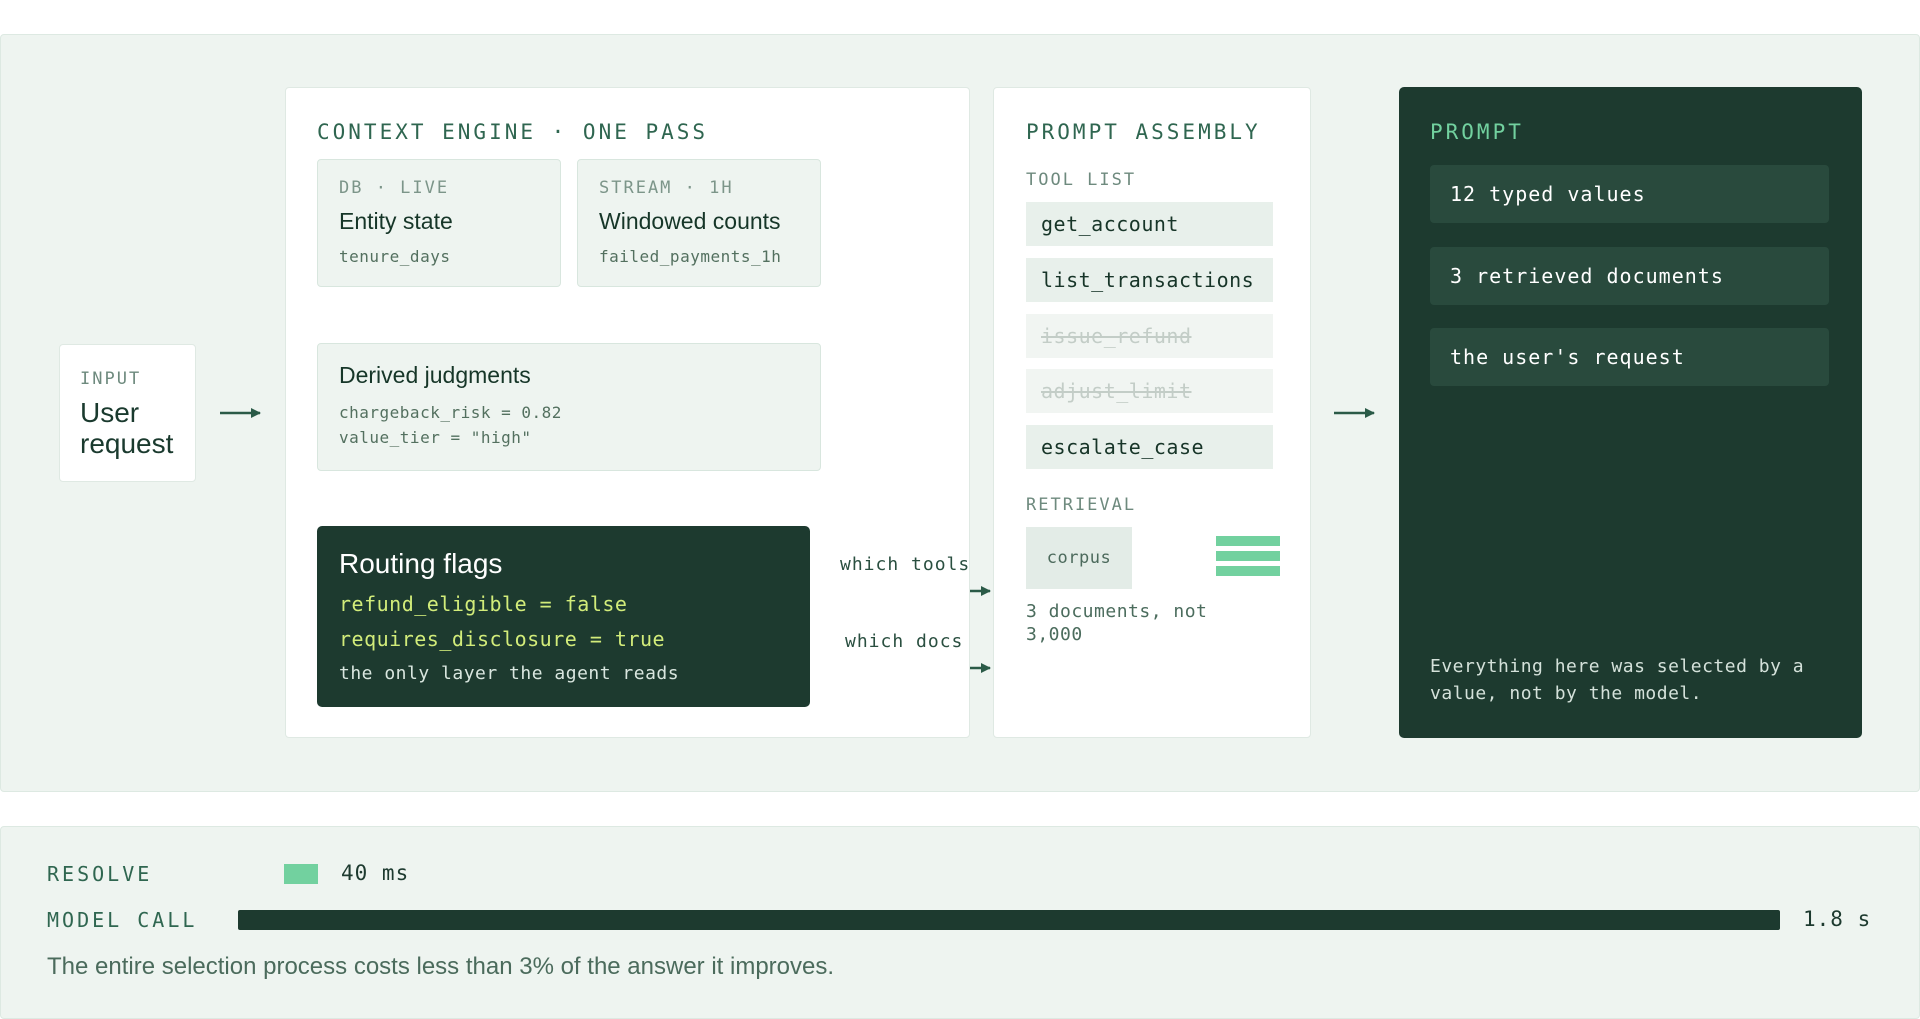 This screenshot has height=1019, width=1920. Describe the element at coordinates (1117, 623) in the screenshot. I see `docs-note: 3 documents, not 3,000` at that location.